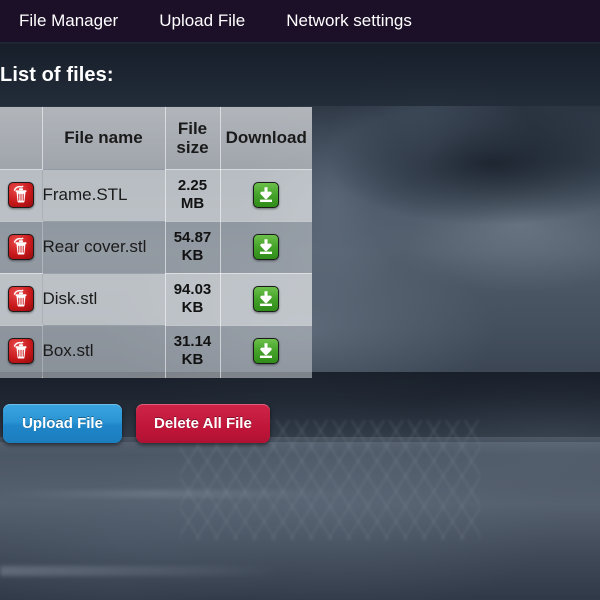 The height and width of the screenshot is (600, 600). What do you see at coordinates (193, 138) in the screenshot?
I see `column-header-file-size: File size` at bounding box center [193, 138].